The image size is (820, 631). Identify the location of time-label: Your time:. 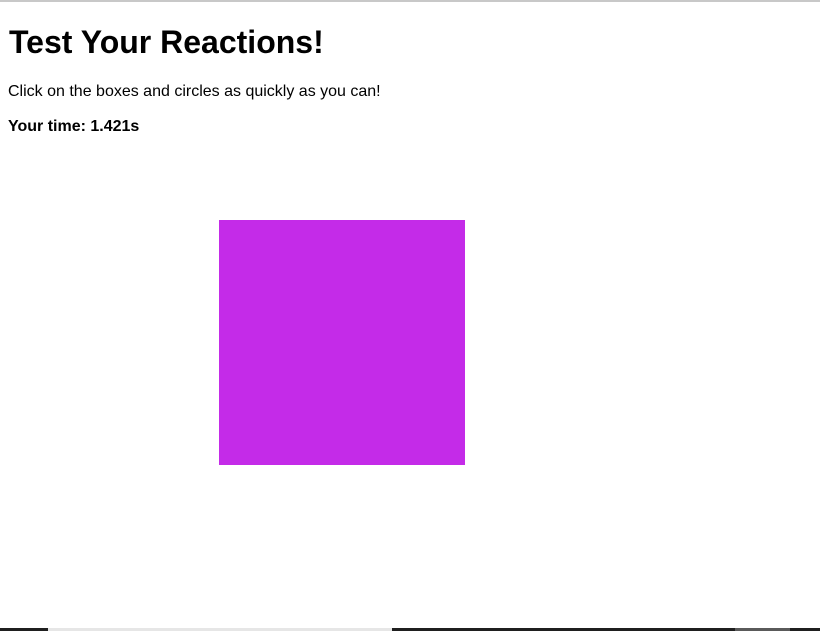
(47, 126).